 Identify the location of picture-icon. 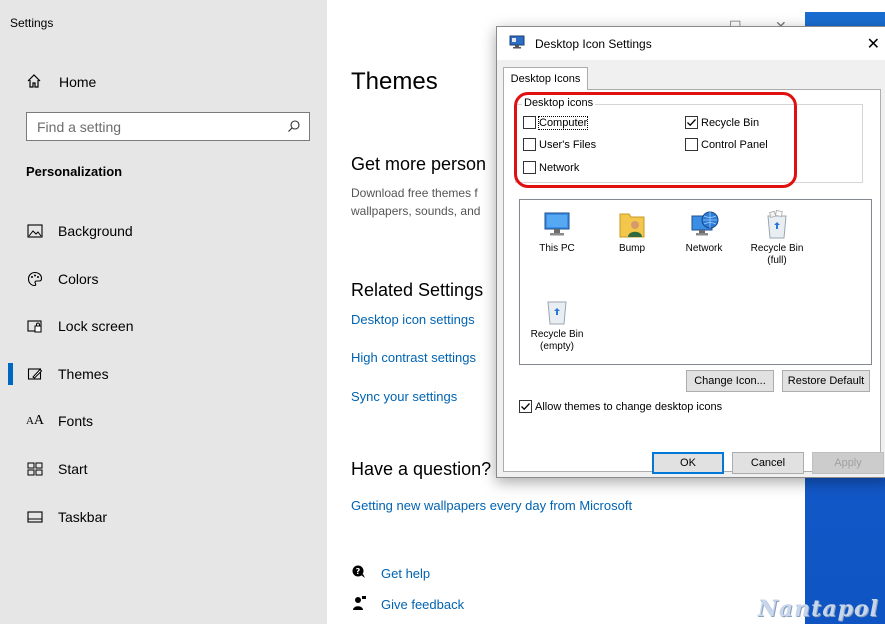
(35, 231).